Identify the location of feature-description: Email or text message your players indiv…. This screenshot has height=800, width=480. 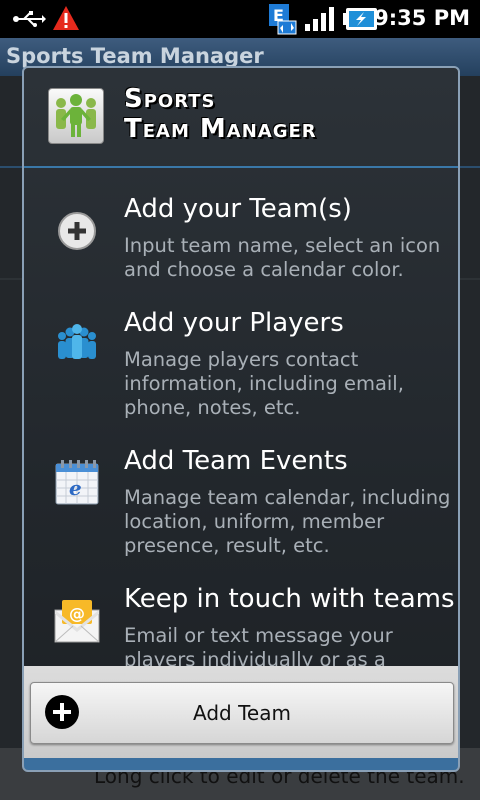
(258, 645).